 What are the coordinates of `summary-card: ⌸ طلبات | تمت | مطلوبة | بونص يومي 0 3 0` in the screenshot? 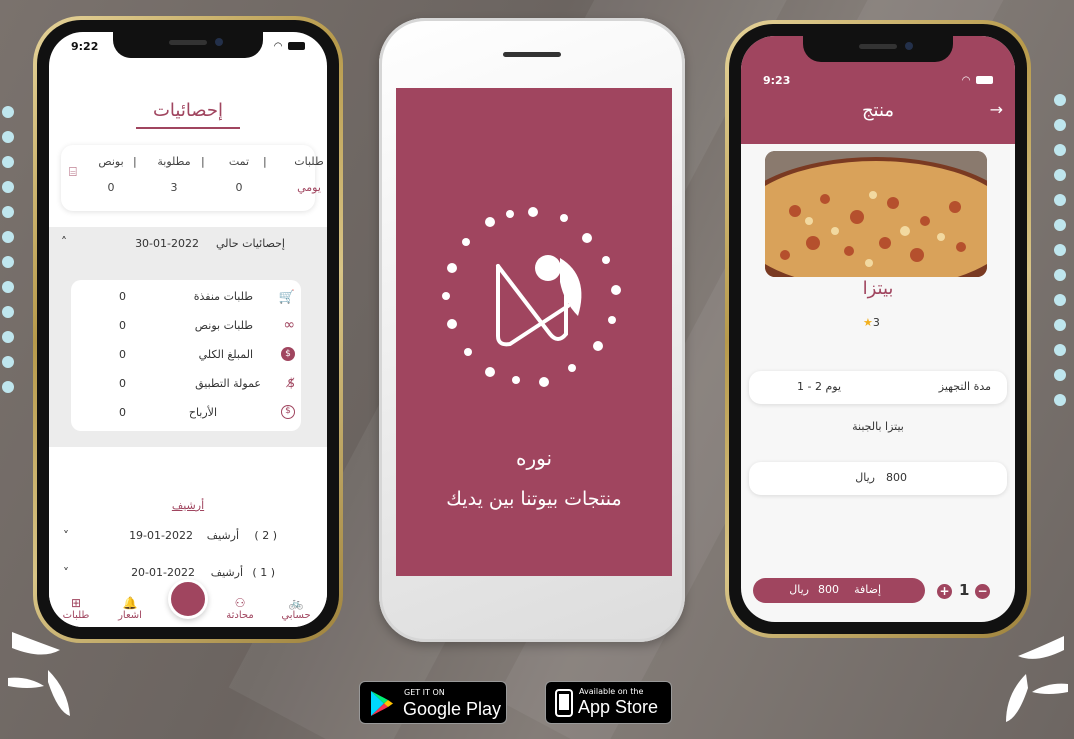 It's located at (192, 178).